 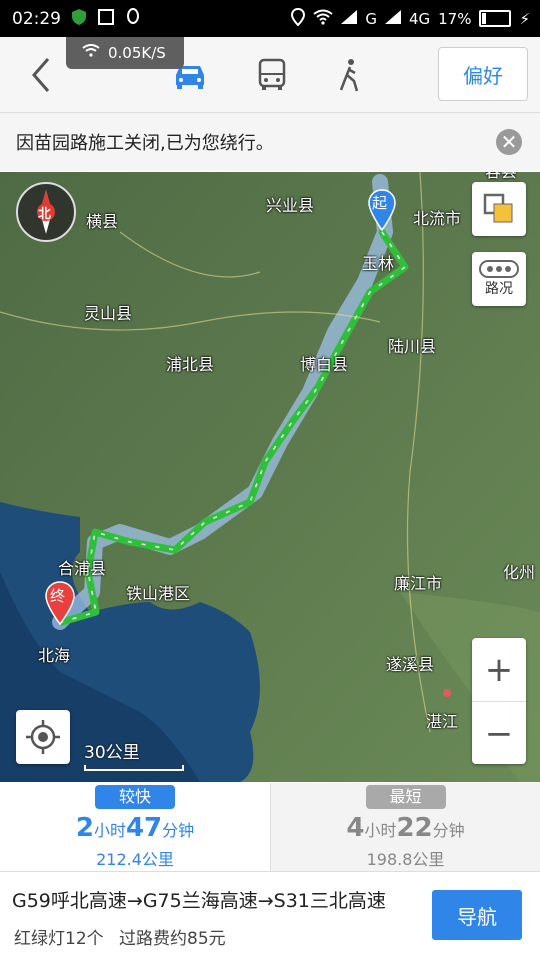 I want to click on route-duration: 4小时22分钟, so click(x=405, y=828).